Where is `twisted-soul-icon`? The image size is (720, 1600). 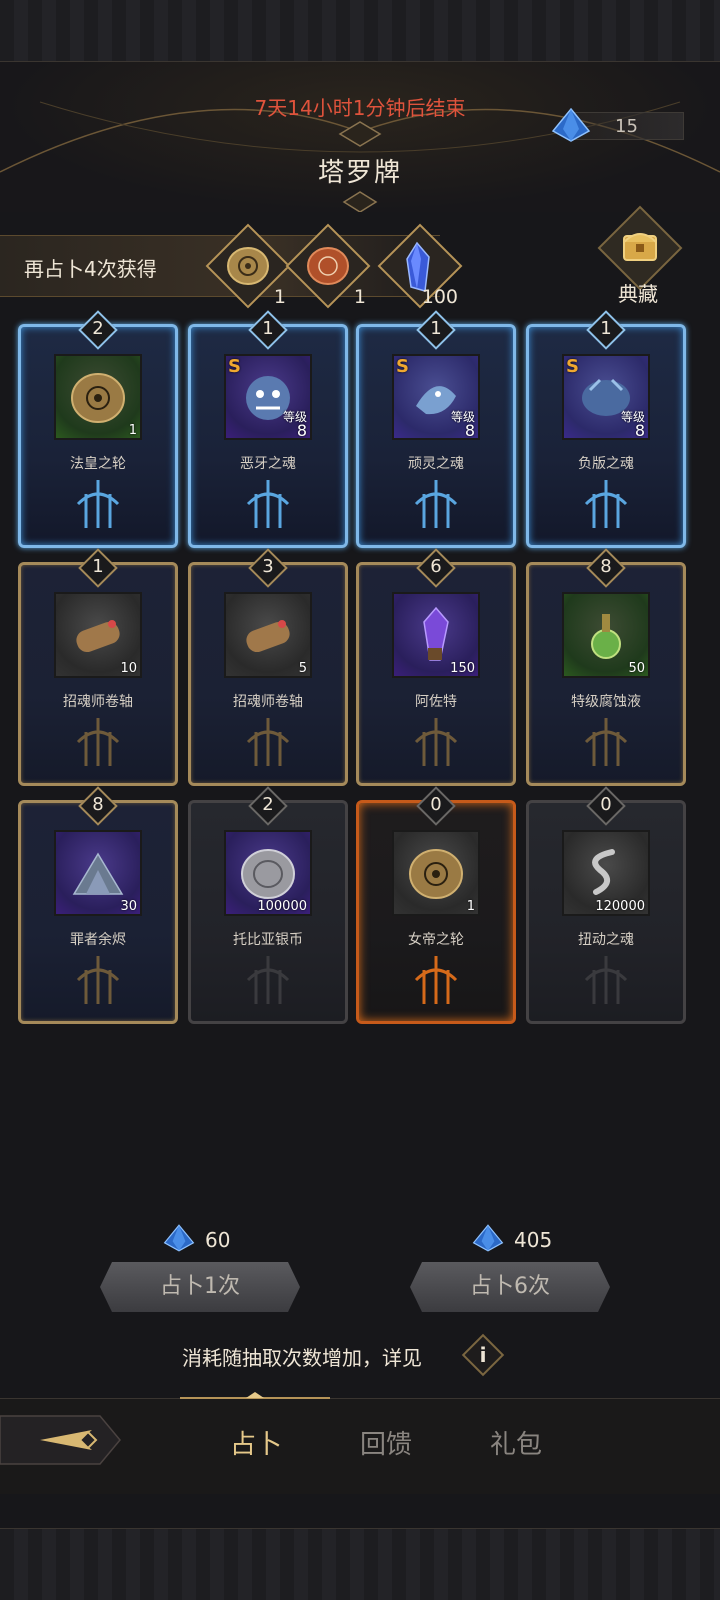
twisted-soul-icon is located at coordinates (603, 872).